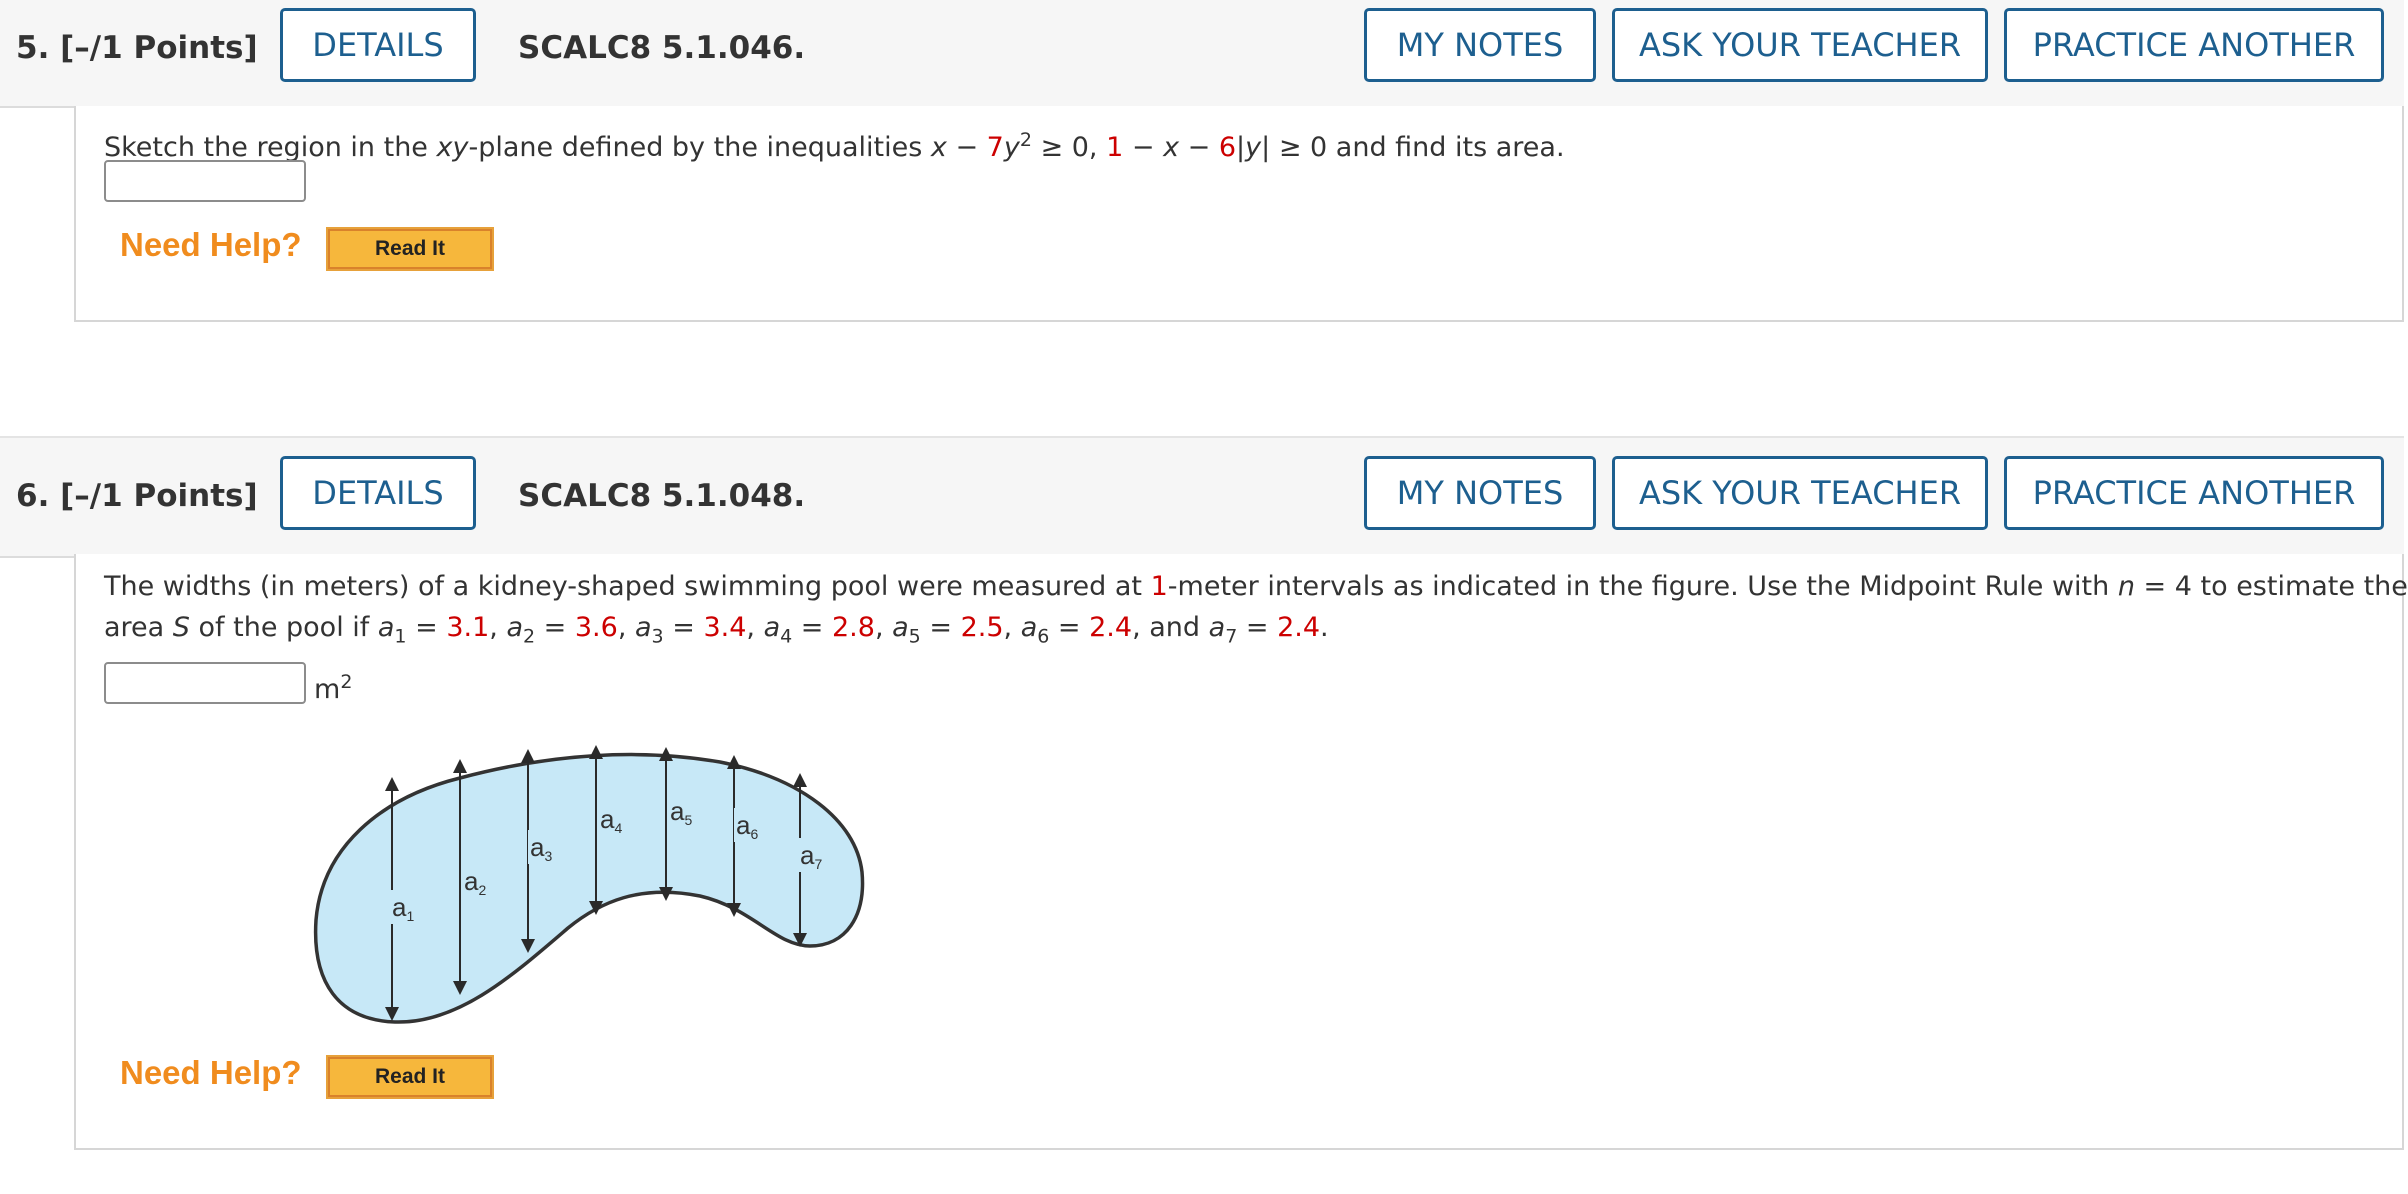 The image size is (2408, 1194). I want to click on answer-unit: m2, so click(333, 686).